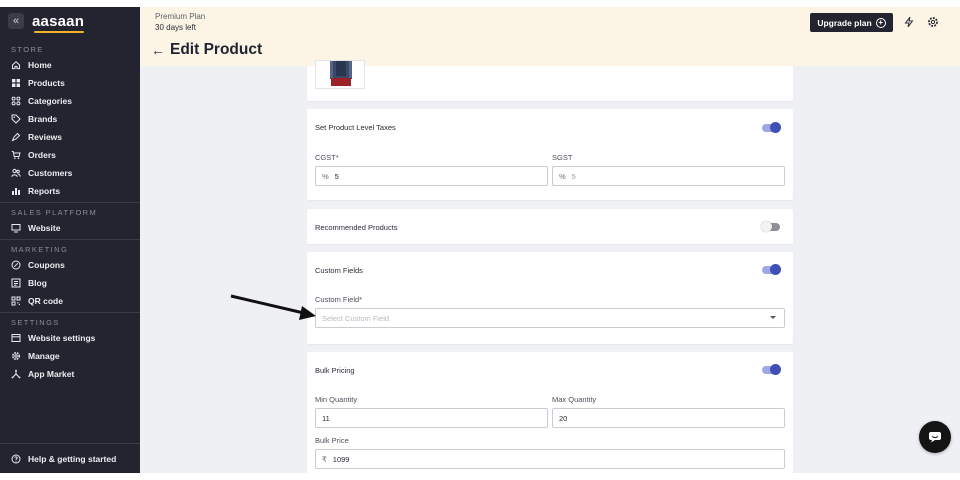  Describe the element at coordinates (46, 83) in the screenshot. I see `sidebar-item-label: Products` at that location.